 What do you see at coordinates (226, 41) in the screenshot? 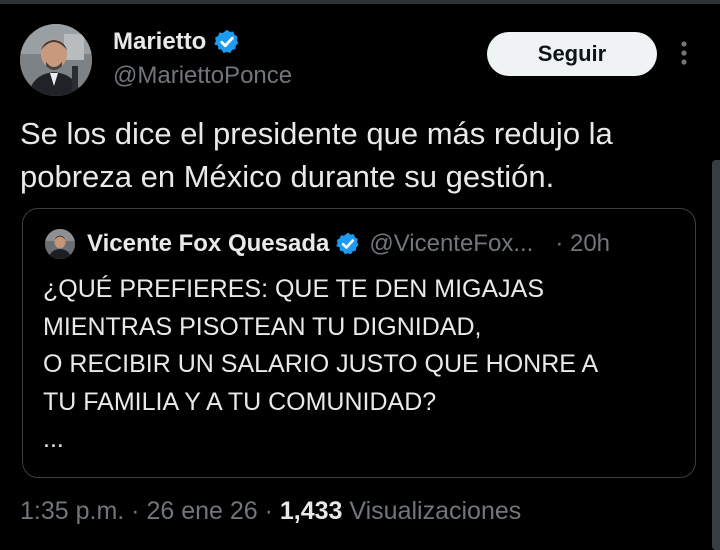
I see `verified-badge-icon` at bounding box center [226, 41].